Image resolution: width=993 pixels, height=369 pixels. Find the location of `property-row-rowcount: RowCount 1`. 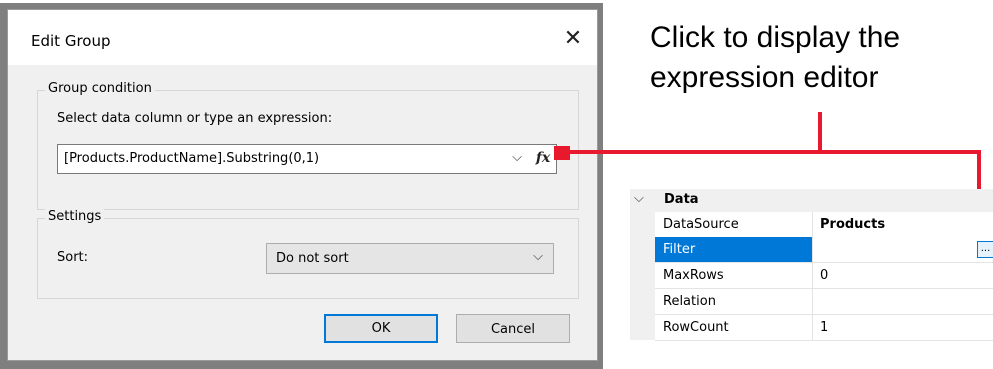

property-row-rowcount: RowCount 1 is located at coordinates (824, 328).